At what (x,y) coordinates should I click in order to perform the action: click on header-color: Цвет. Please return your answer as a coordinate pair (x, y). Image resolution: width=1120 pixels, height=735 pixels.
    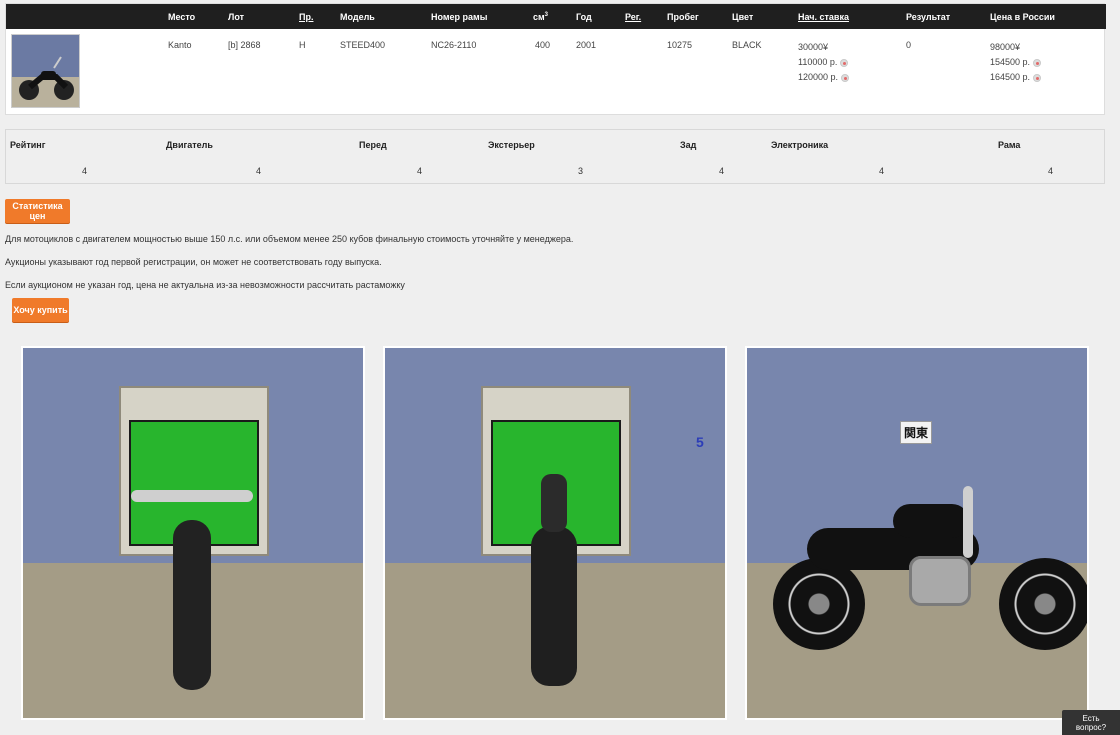
    Looking at the image, I should click on (743, 17).